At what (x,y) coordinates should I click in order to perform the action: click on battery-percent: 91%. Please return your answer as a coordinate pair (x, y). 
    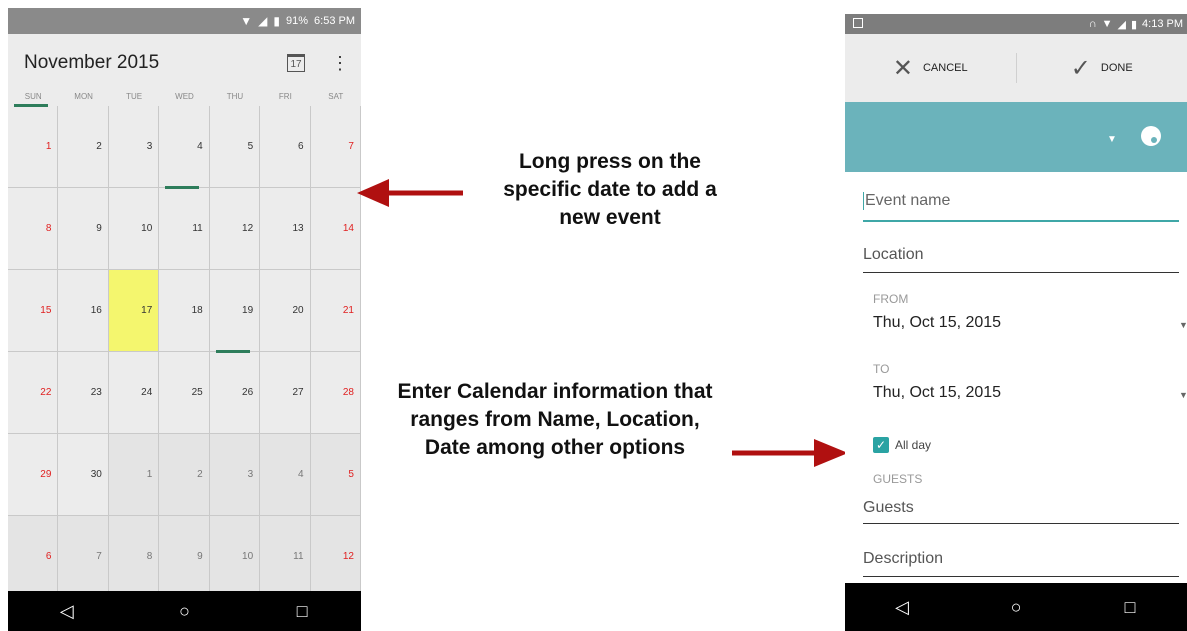
    Looking at the image, I should click on (297, 21).